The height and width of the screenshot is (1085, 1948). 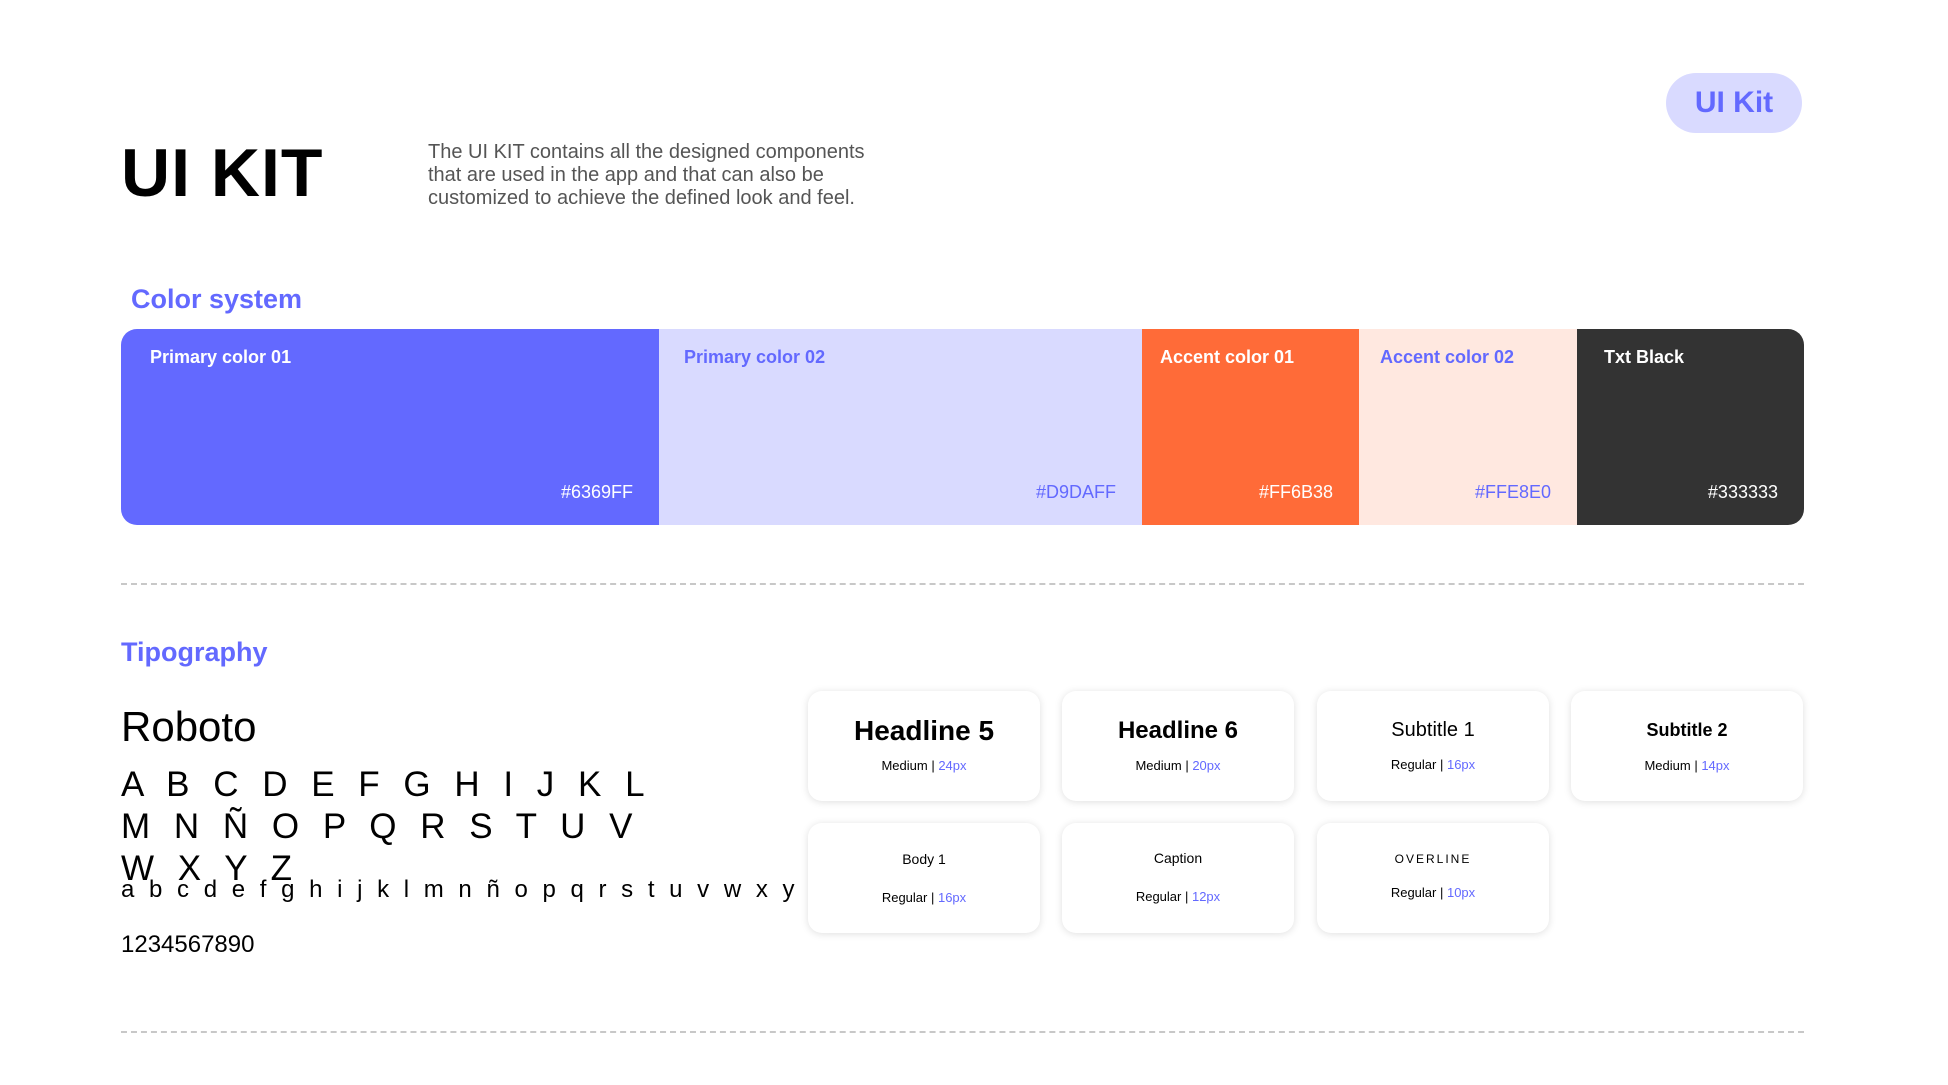 I want to click on type-card-caption: Caption Regular | 12px, so click(x=1178, y=878).